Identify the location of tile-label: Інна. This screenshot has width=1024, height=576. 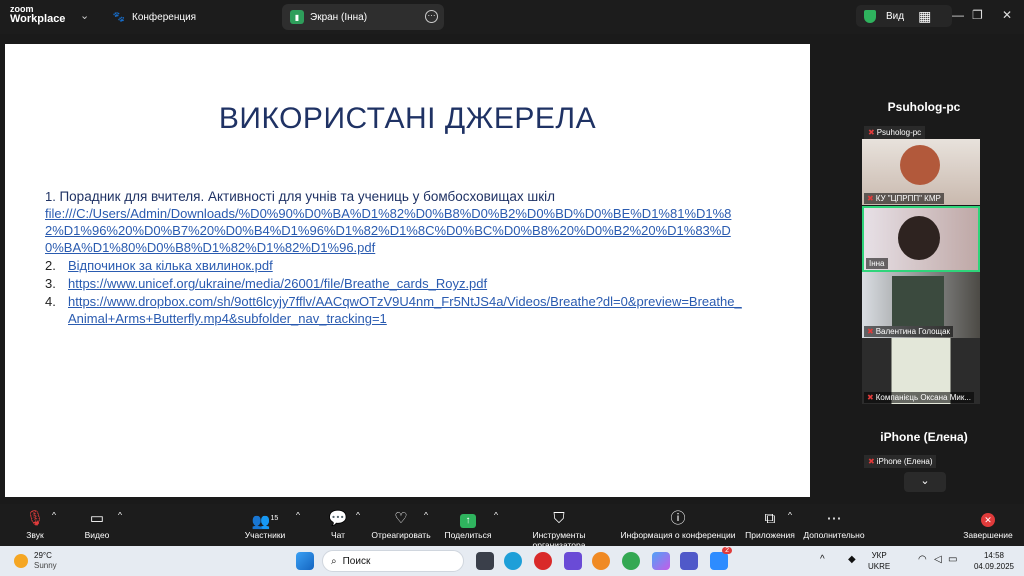
(877, 263).